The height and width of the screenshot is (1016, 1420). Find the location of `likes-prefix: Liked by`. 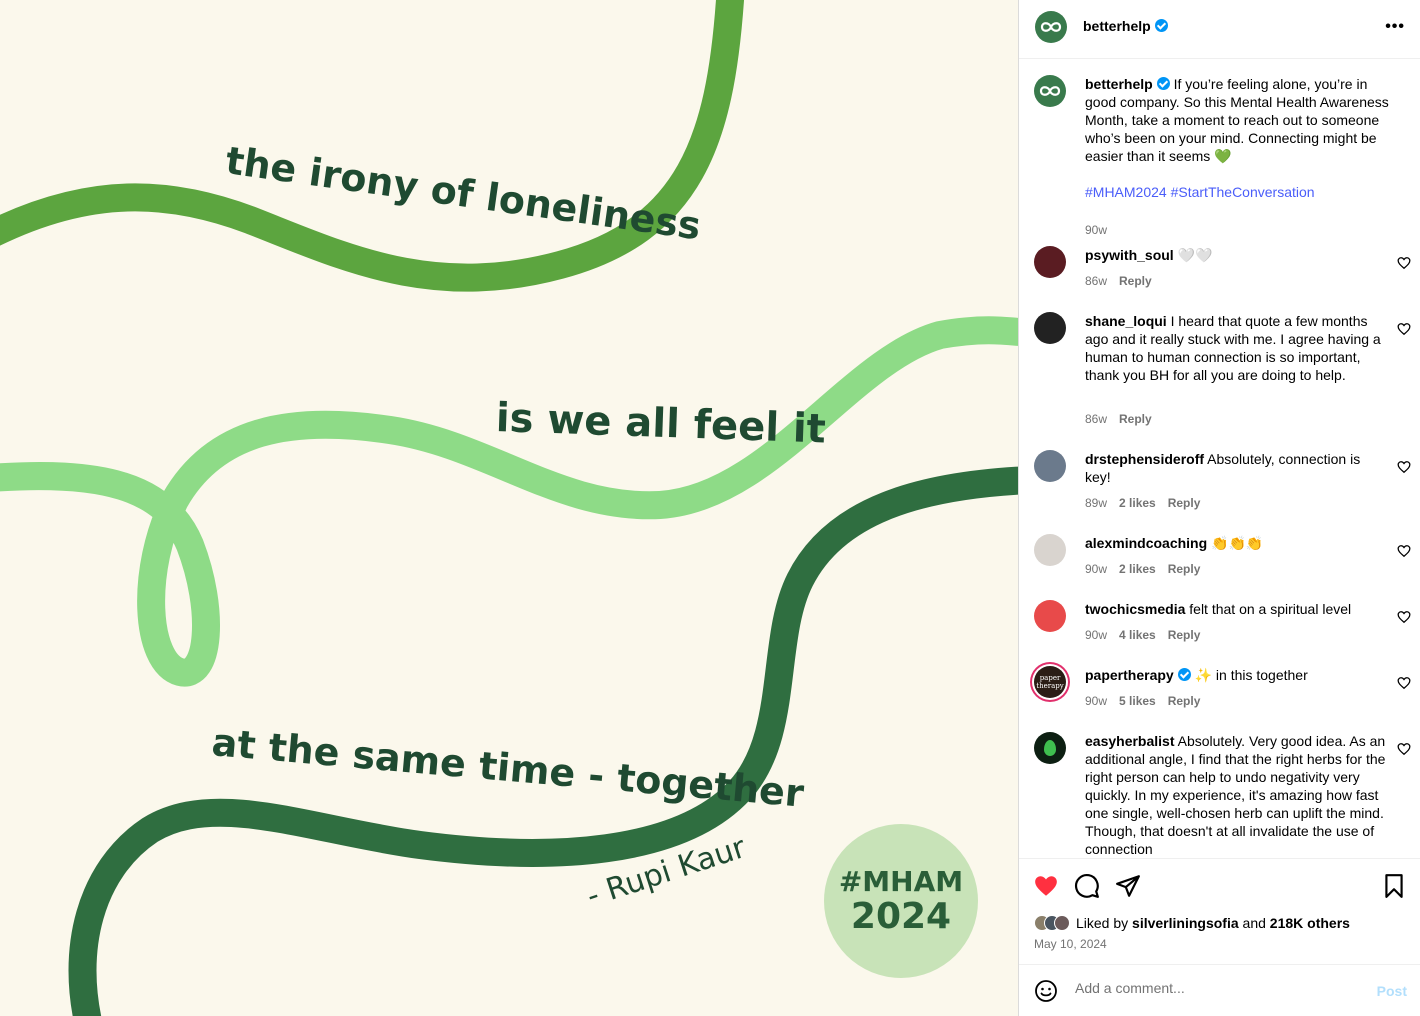

likes-prefix: Liked by is located at coordinates (1104, 923).